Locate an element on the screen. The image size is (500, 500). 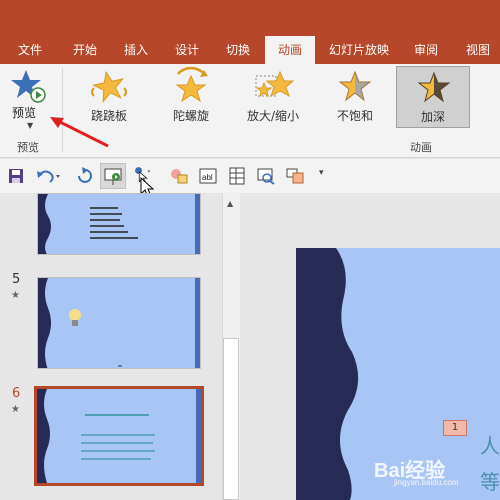
animation-group-label: 动画 is located at coordinates (421, 147).